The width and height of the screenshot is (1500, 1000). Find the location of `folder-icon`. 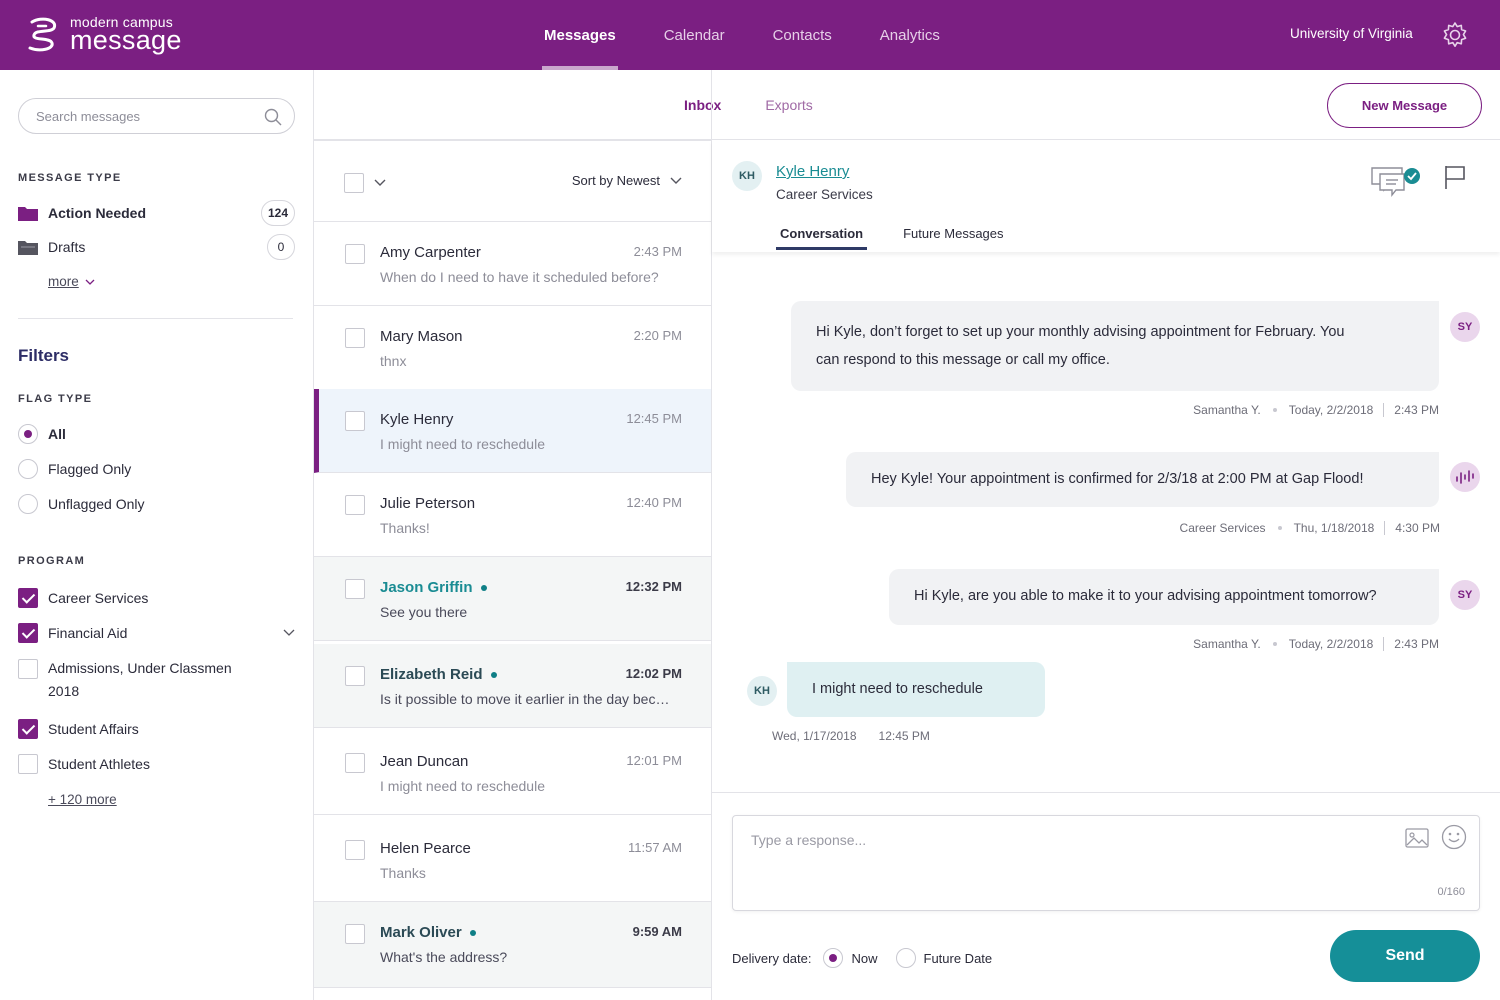

folder-icon is located at coordinates (28, 248).